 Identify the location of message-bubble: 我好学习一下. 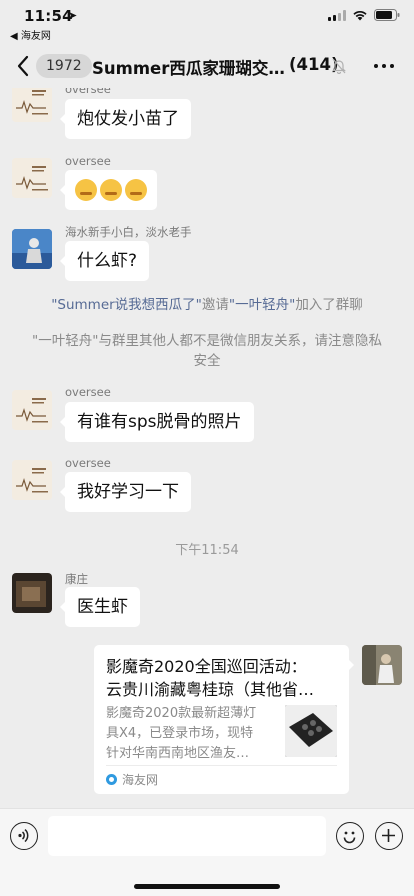
(125, 492).